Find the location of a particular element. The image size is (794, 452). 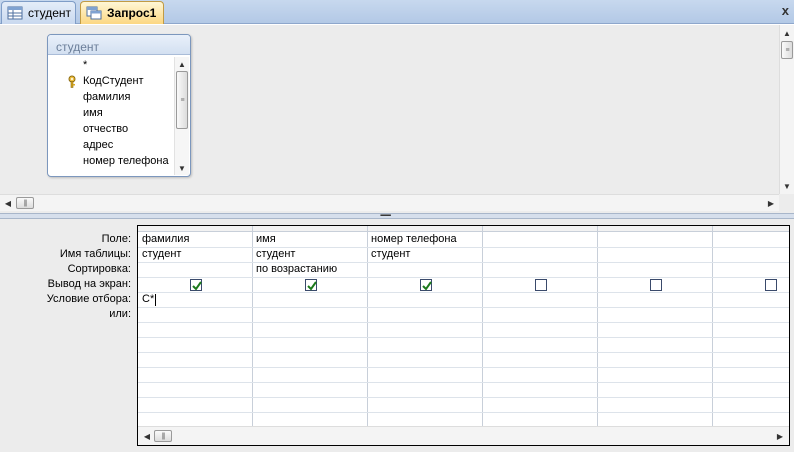

field-list-scrollbar: ▲ ≡ ▼ is located at coordinates (181, 116).